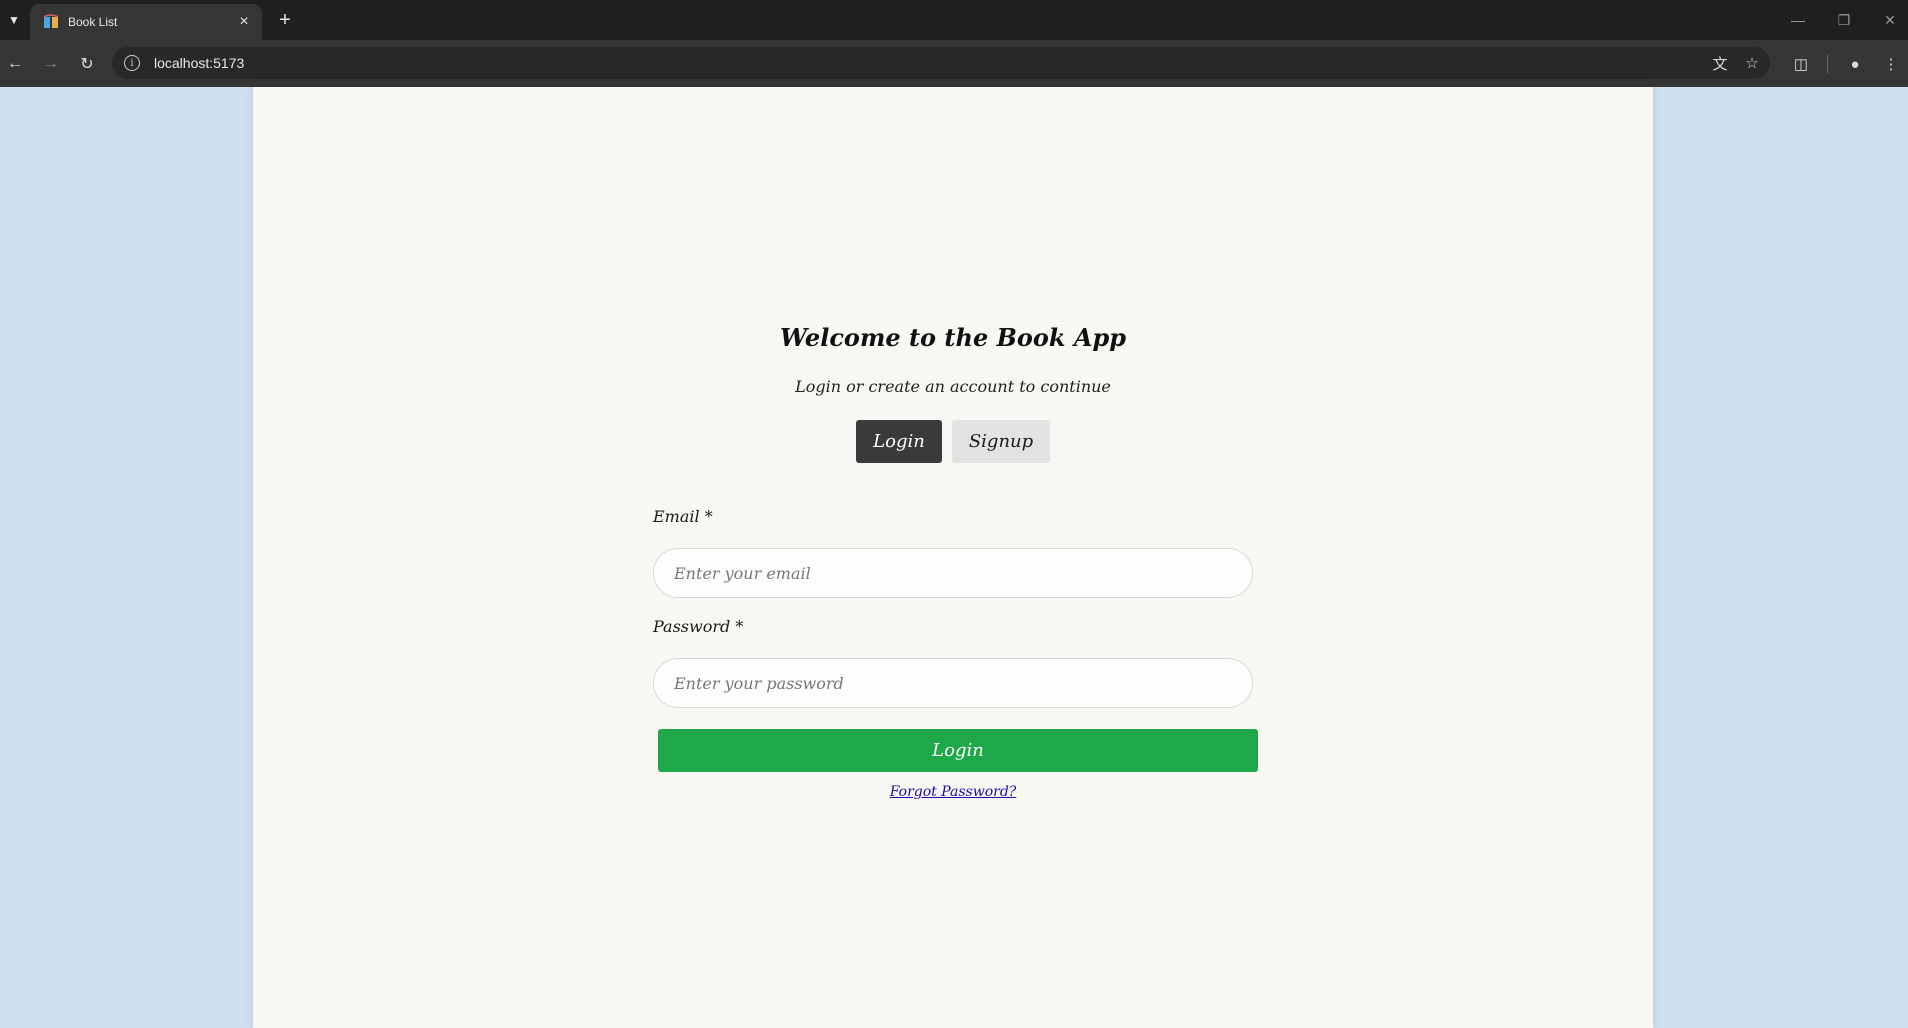  What do you see at coordinates (953, 337) in the screenshot?
I see `page-title: Welcome to the Book App` at bounding box center [953, 337].